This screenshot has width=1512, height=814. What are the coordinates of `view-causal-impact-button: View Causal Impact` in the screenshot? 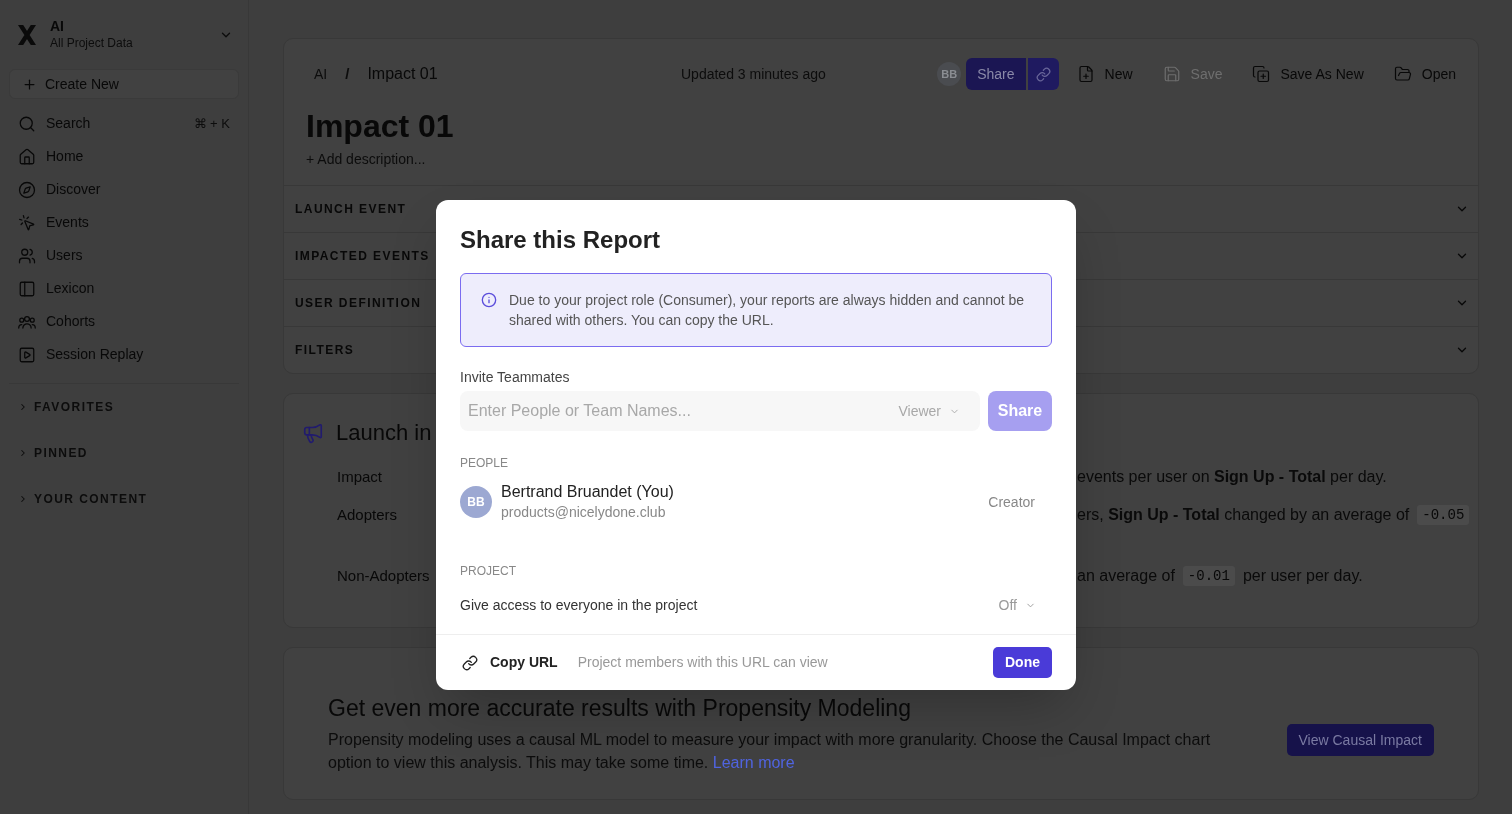 It's located at (1360, 740).